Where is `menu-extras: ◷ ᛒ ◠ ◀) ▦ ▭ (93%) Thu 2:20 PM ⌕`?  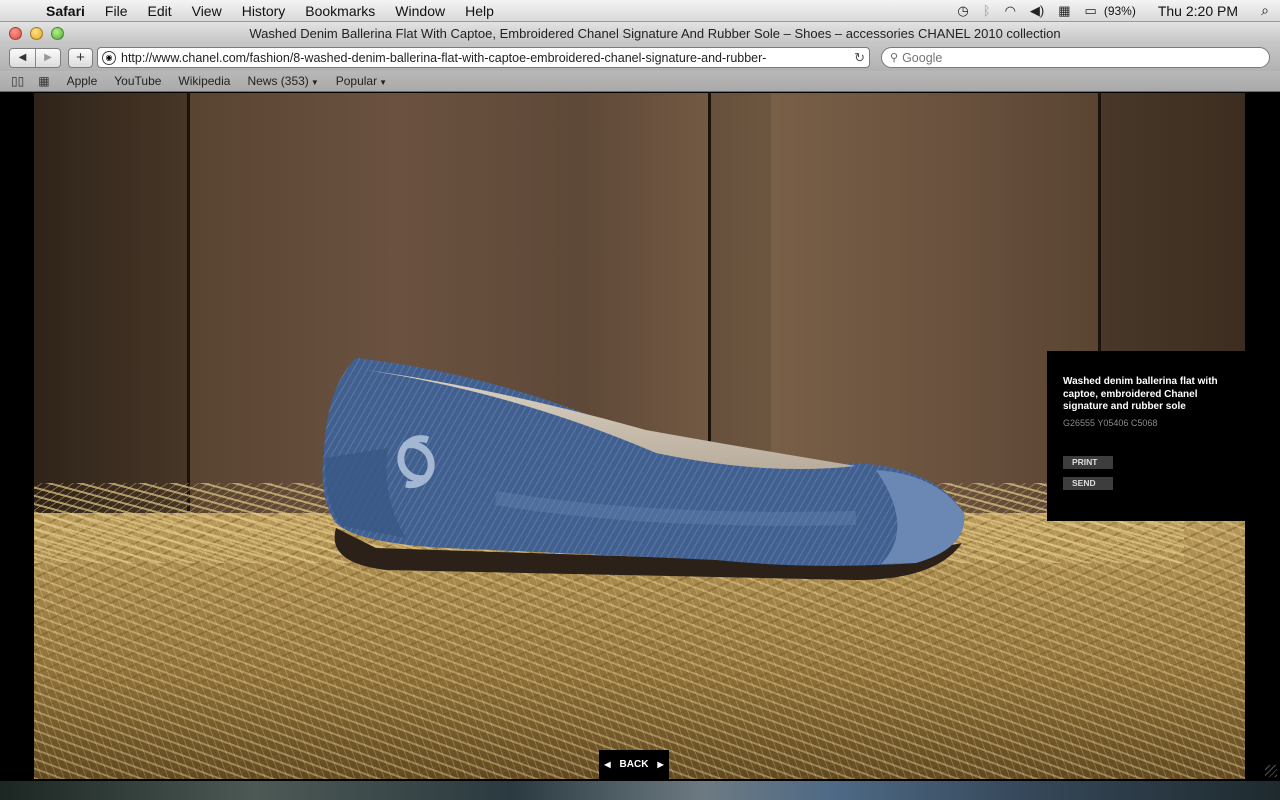 menu-extras: ◷ ᛒ ◠ ◀) ▦ ▭ (93%) Thu 2:20 PM ⌕ is located at coordinates (1115, 11).